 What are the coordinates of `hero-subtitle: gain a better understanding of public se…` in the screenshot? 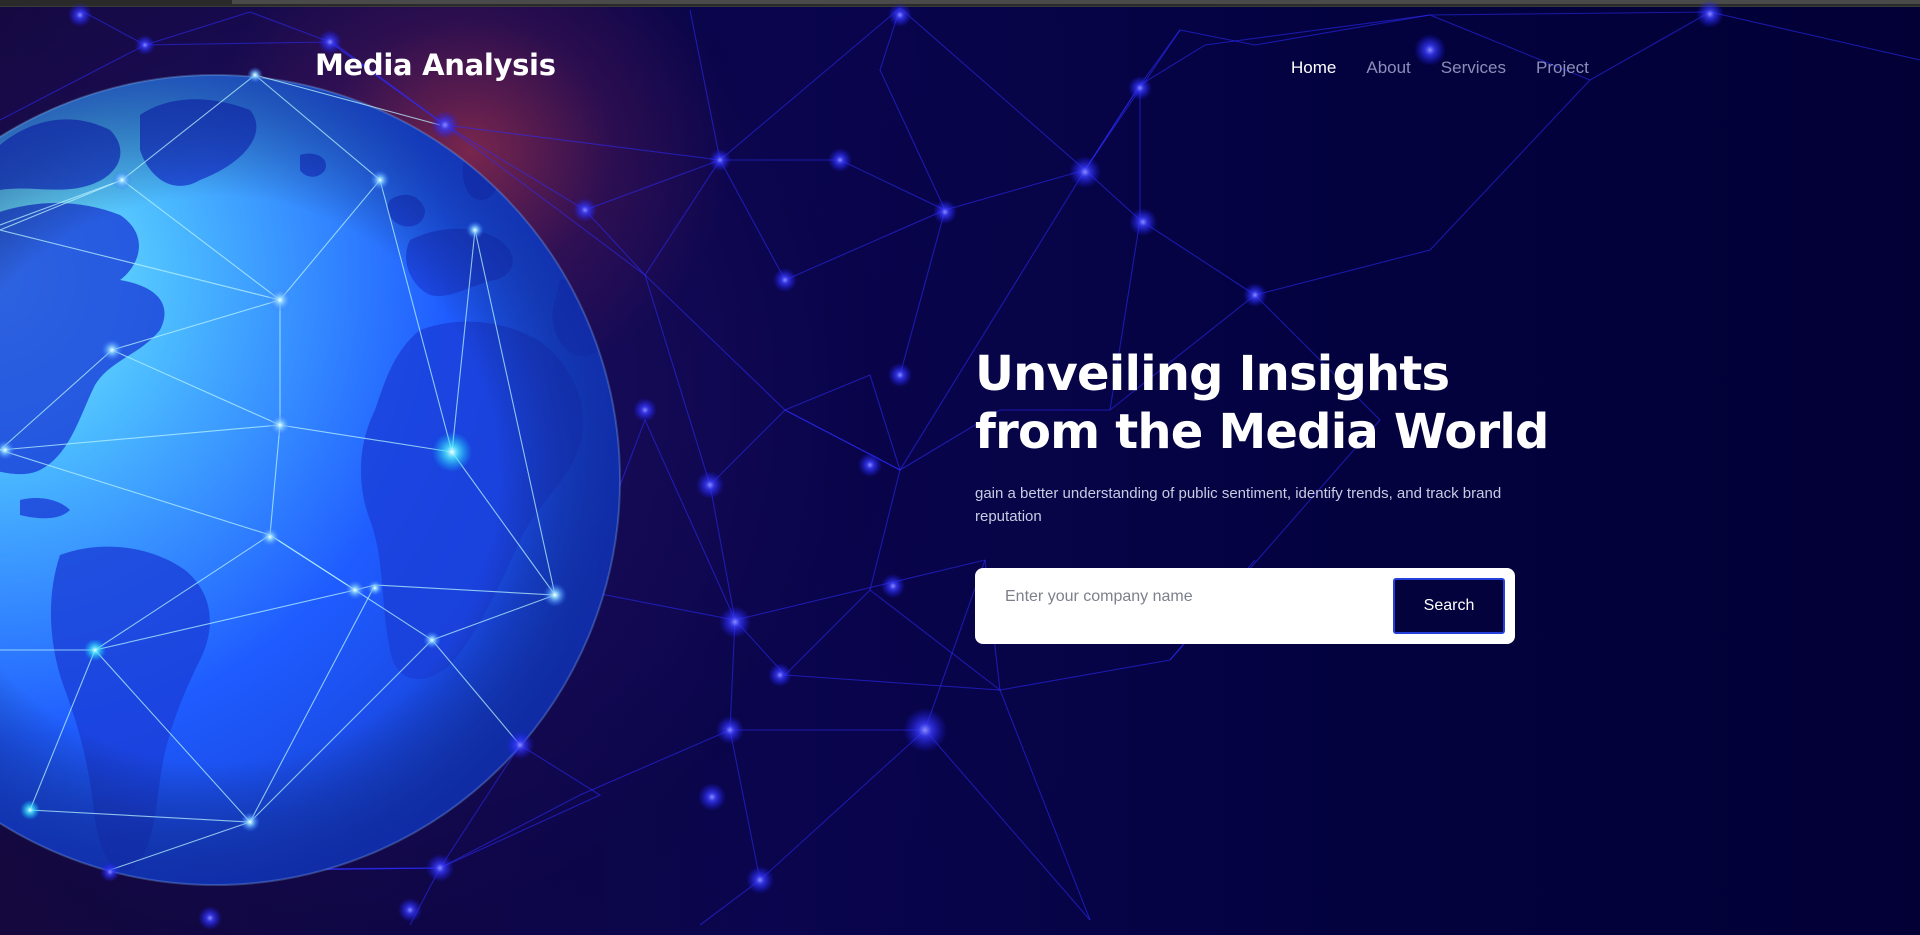 It's located at (1238, 505).